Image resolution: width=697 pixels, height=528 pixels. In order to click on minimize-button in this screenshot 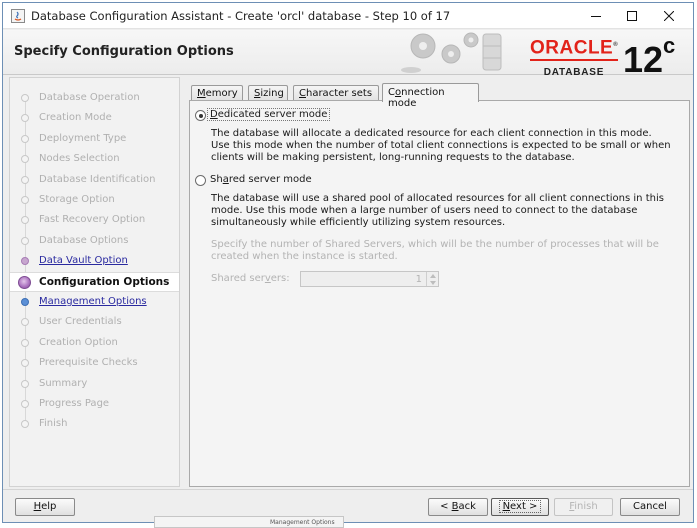, I will do `click(596, 16)`.